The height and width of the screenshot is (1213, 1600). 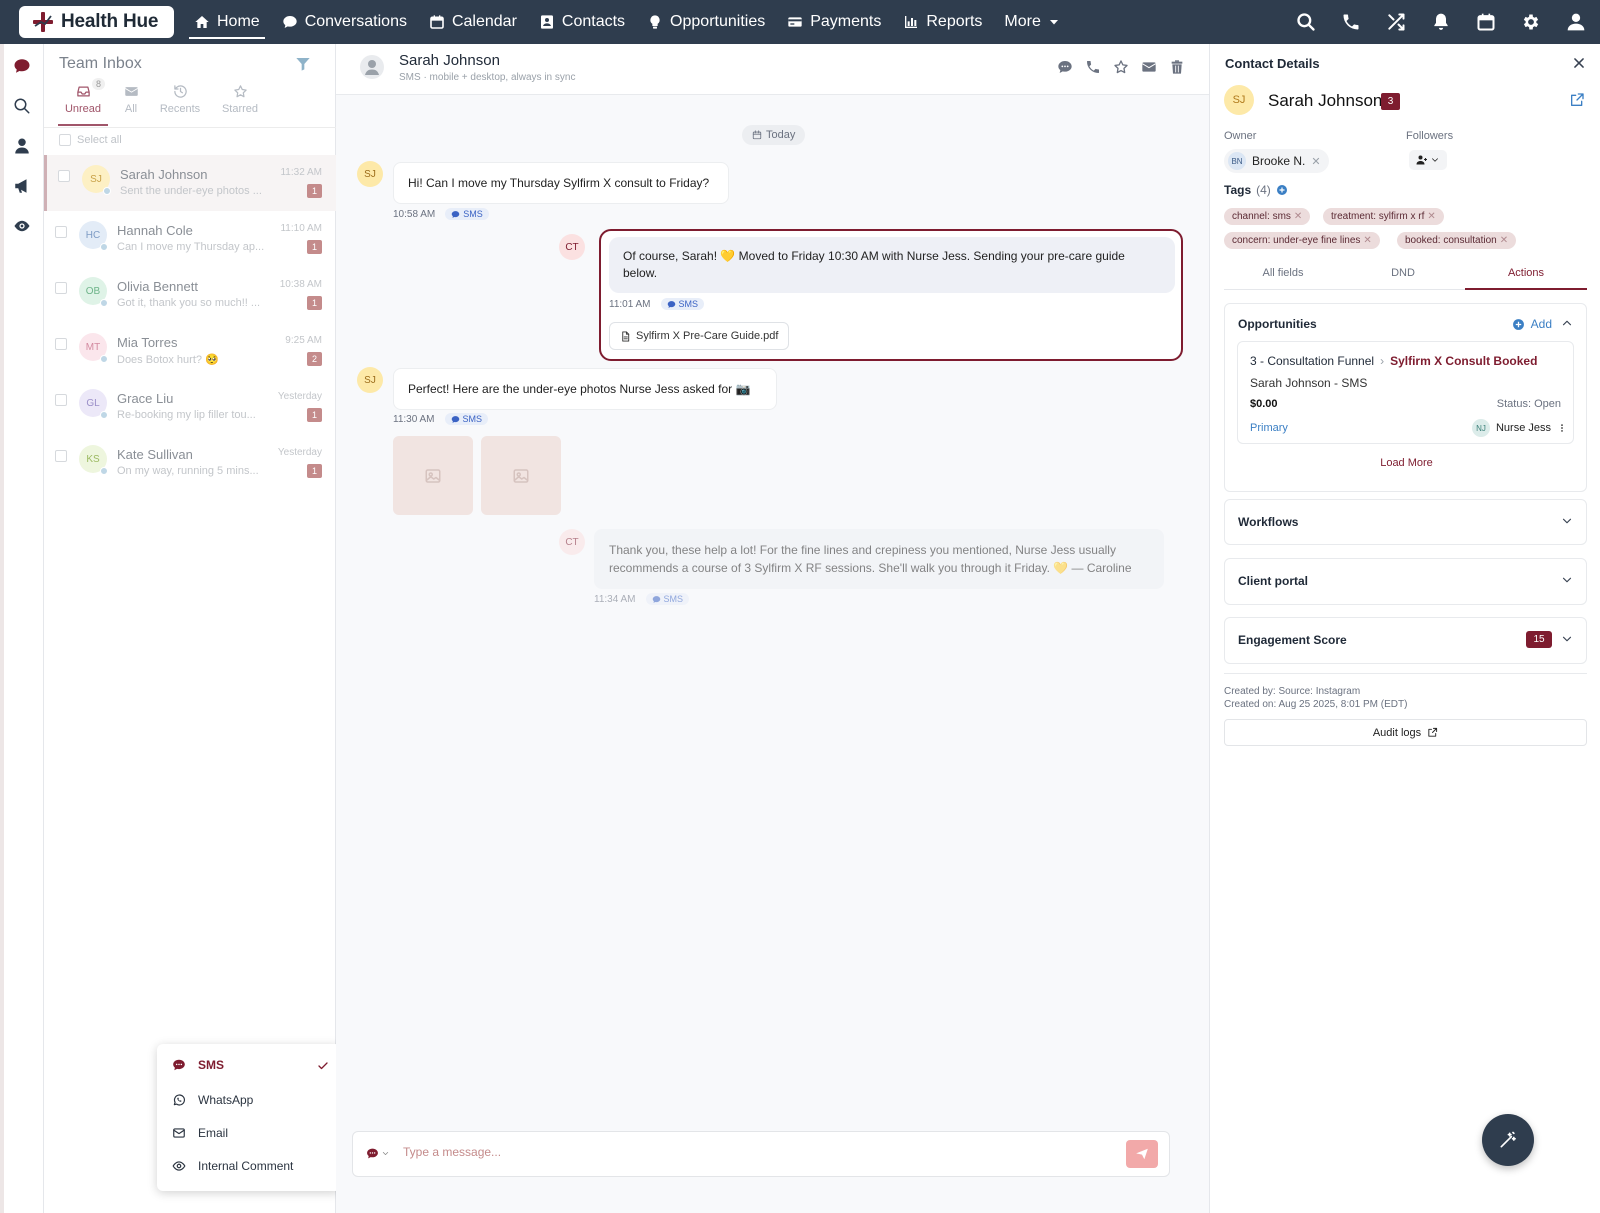 I want to click on add-follower-button, so click(x=1428, y=160).